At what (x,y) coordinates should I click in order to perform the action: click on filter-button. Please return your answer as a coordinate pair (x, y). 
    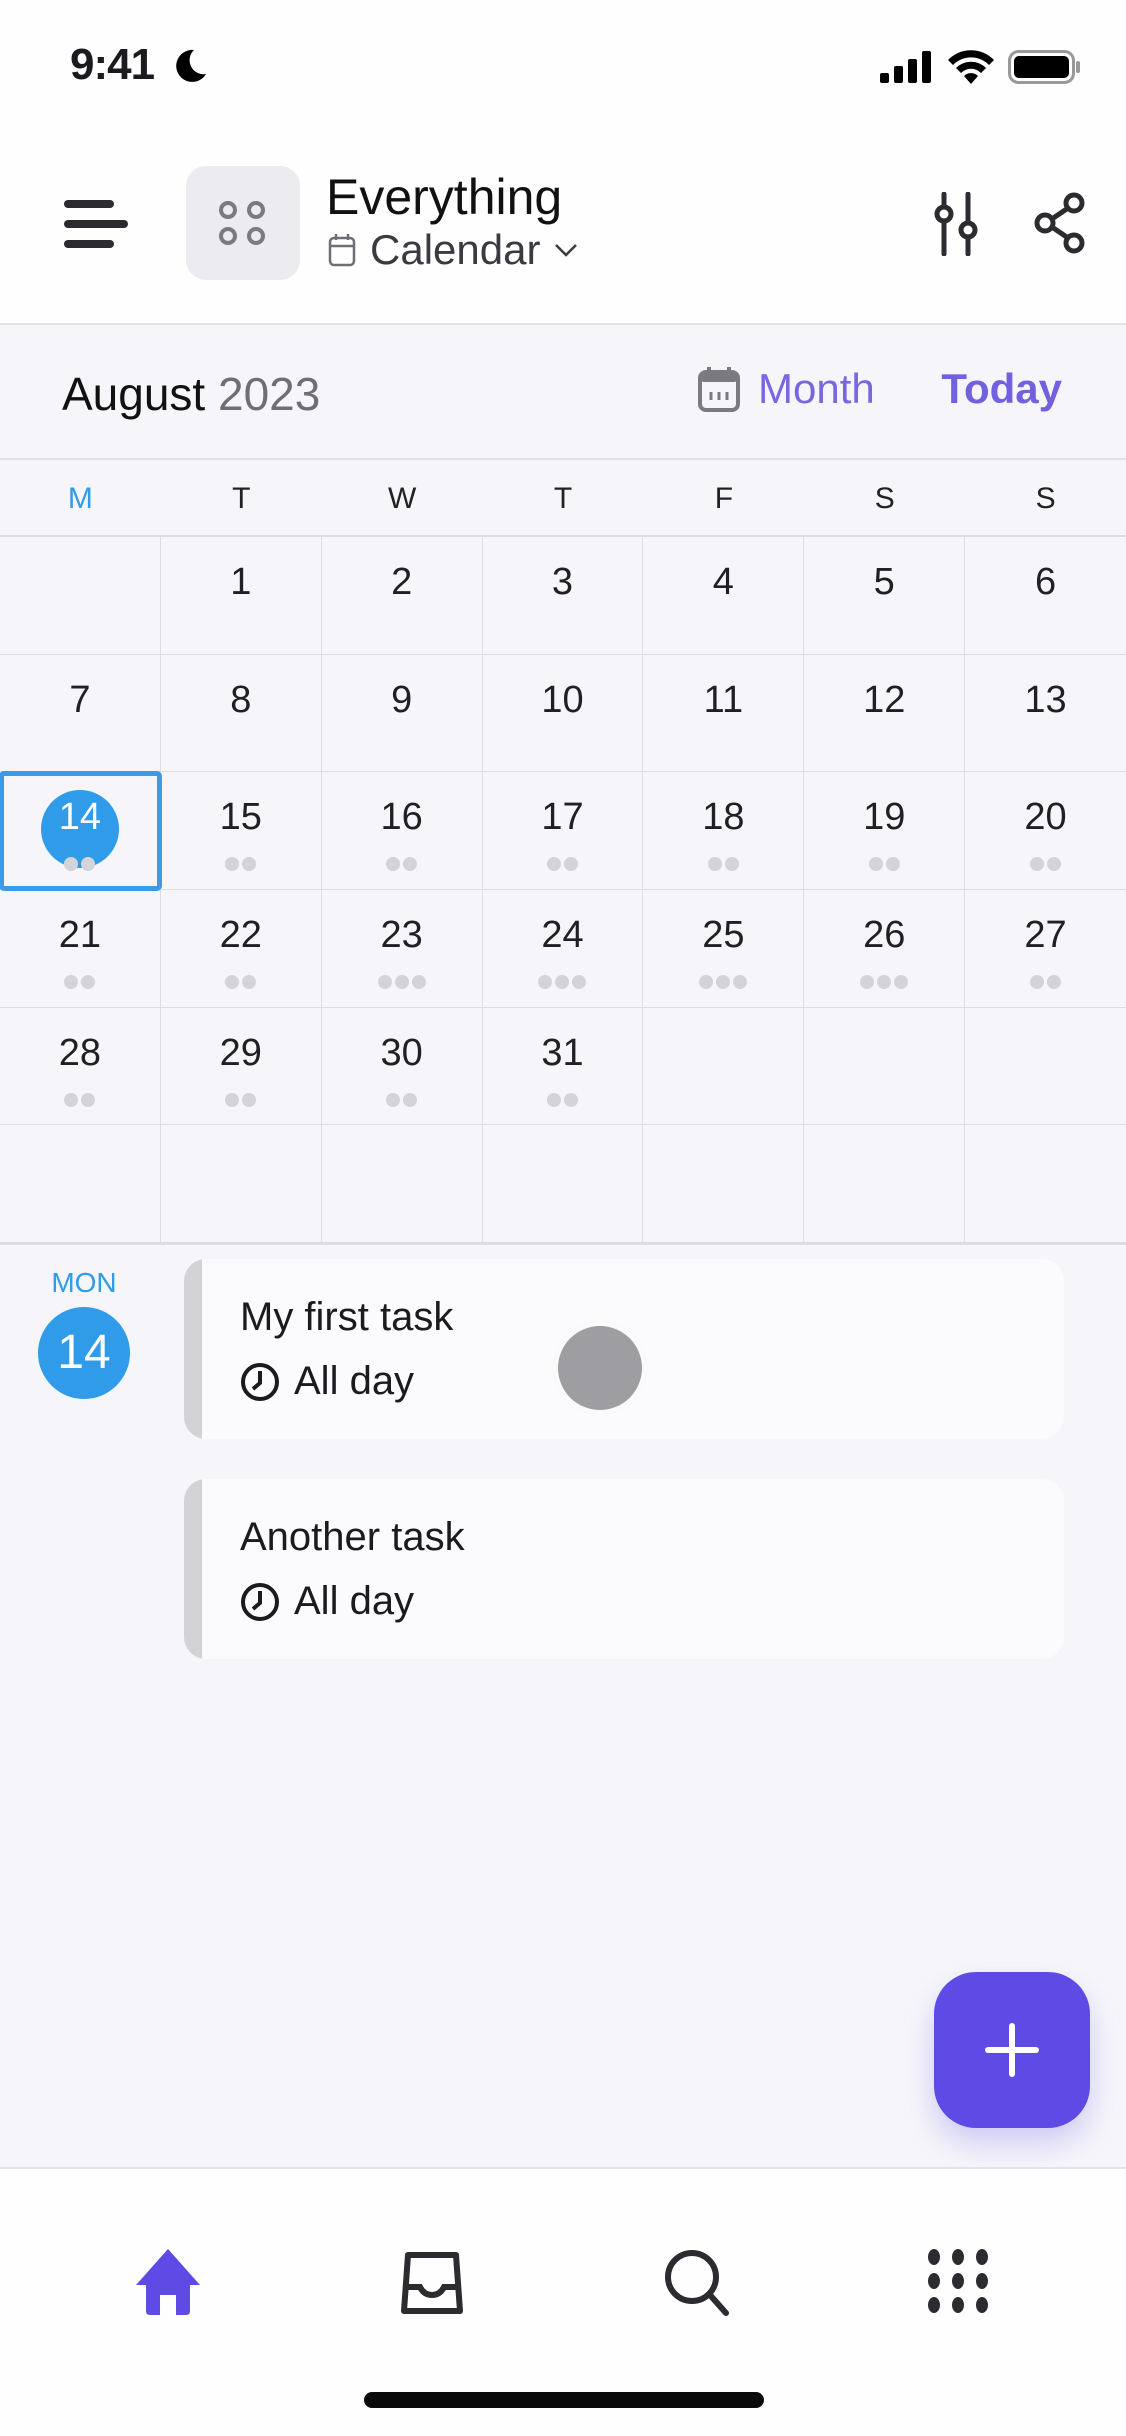
    Looking at the image, I should click on (956, 226).